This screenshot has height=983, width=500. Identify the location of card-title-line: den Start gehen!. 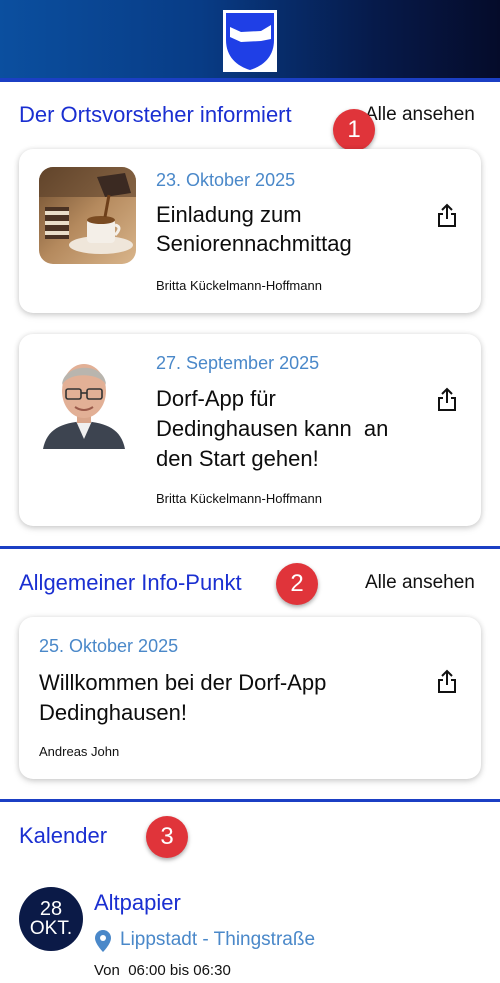
(237, 458).